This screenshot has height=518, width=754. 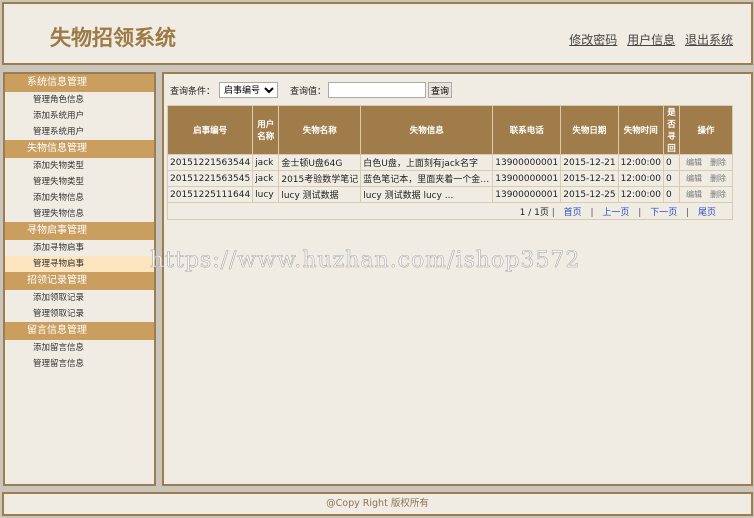 What do you see at coordinates (79, 264) in the screenshot?
I see `sidebar-item: 管理寻物启事` at bounding box center [79, 264].